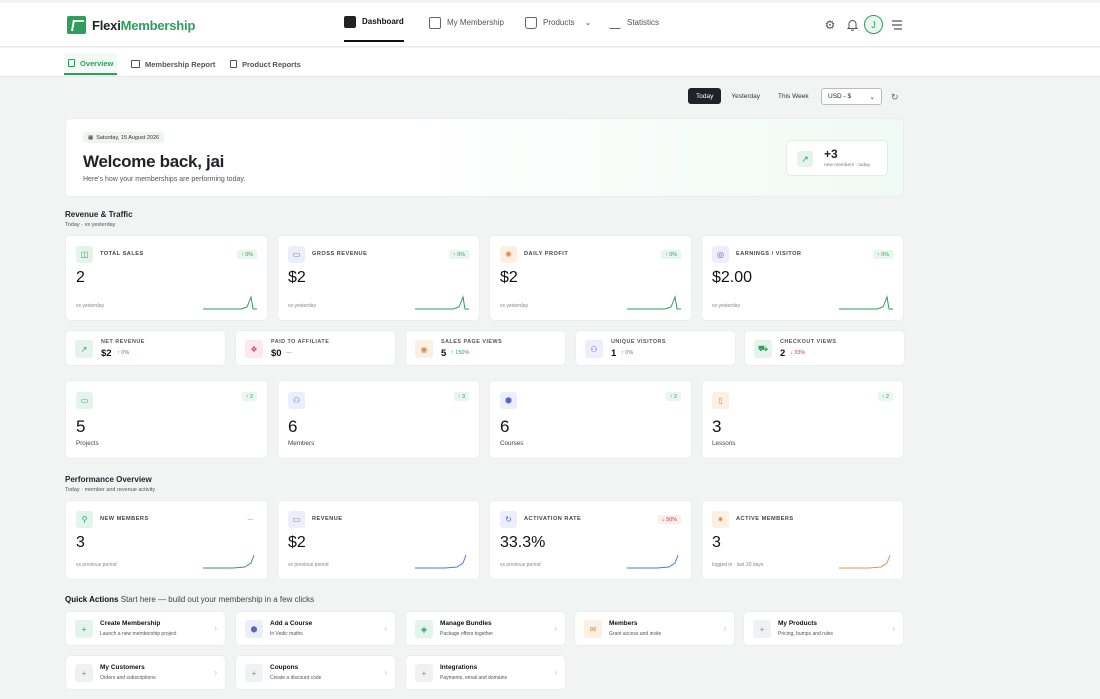 The height and width of the screenshot is (699, 1100). What do you see at coordinates (852, 25) in the screenshot?
I see `bell-icon` at bounding box center [852, 25].